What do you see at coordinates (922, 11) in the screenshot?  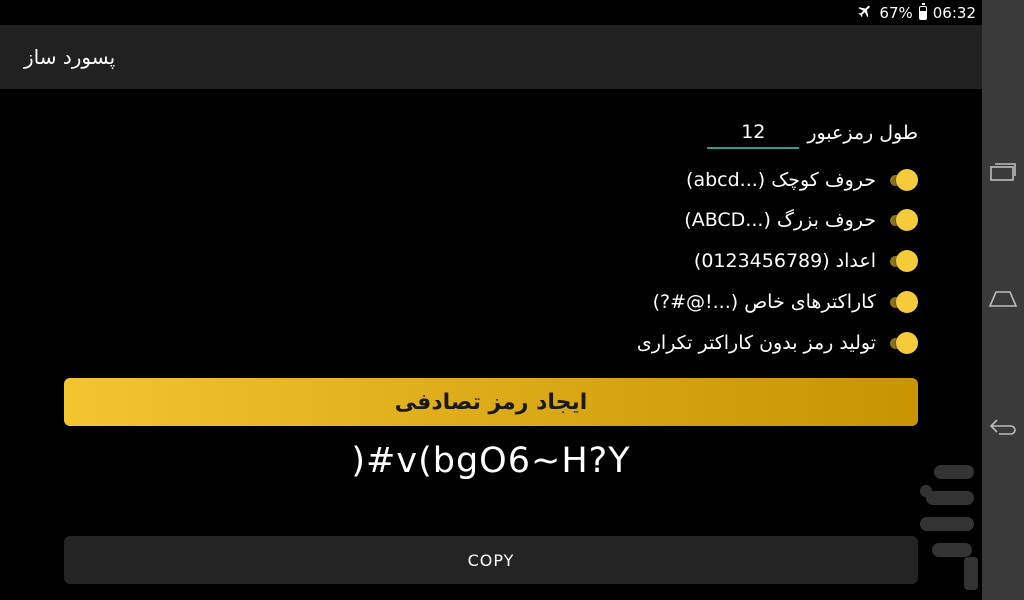 I see `battery-icon` at bounding box center [922, 11].